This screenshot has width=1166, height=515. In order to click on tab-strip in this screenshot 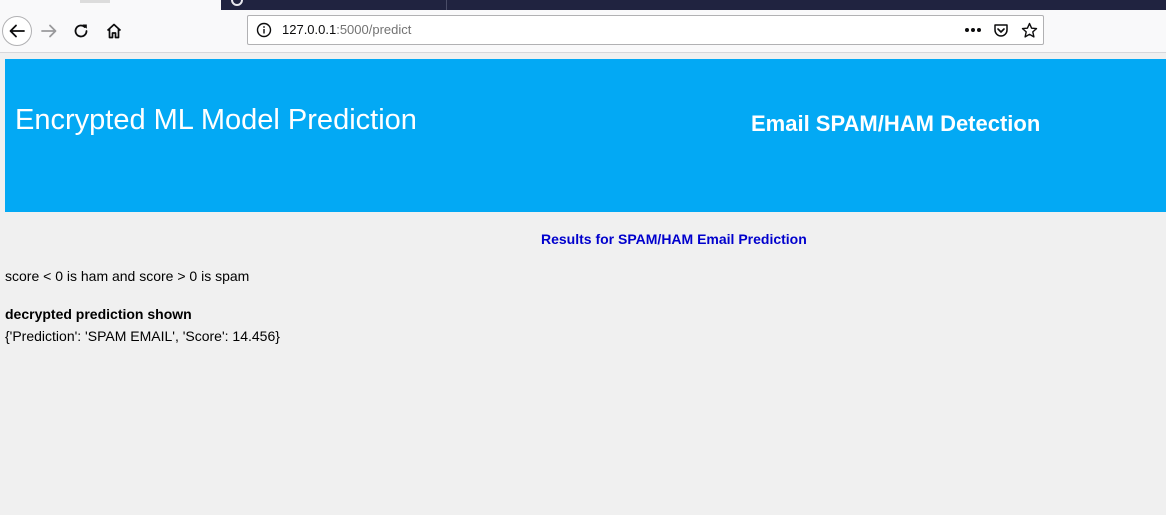, I will do `click(583, 5)`.